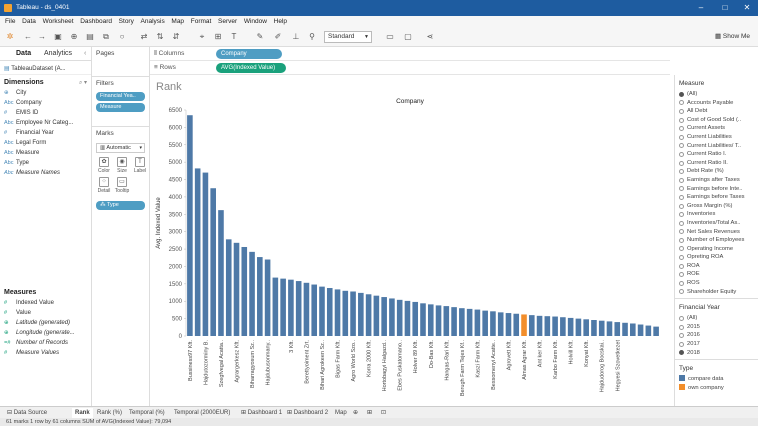  Describe the element at coordinates (716, 197) in the screenshot. I see `measure-filter-option: Earnings before Taxes` at that location.